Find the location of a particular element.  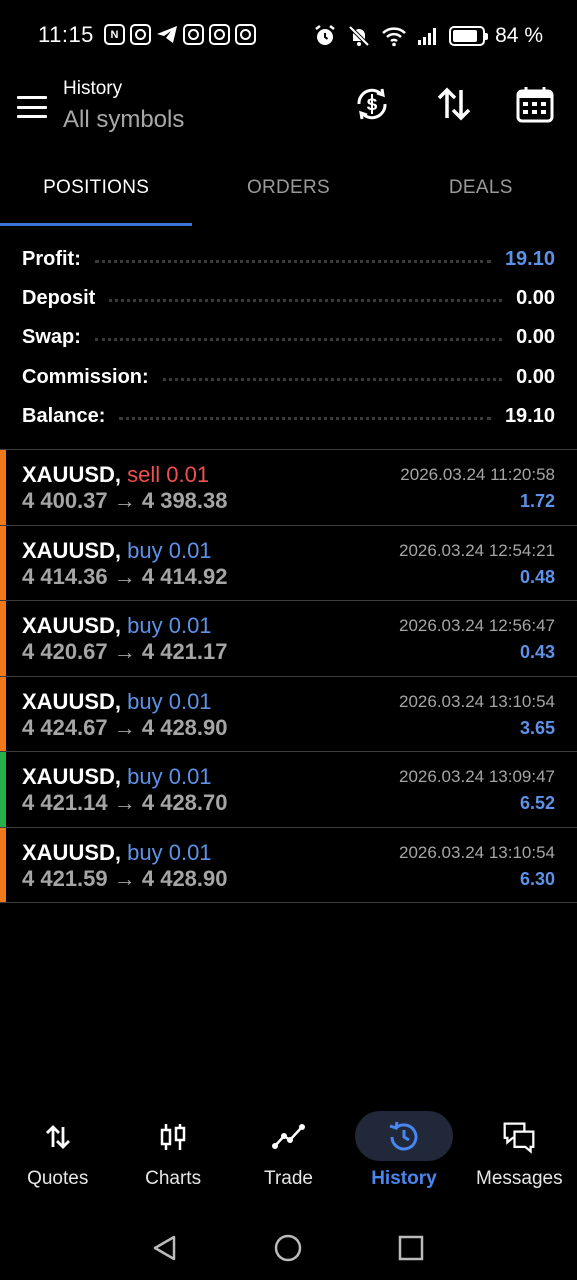

profit-value: 19.10 is located at coordinates (529, 259).